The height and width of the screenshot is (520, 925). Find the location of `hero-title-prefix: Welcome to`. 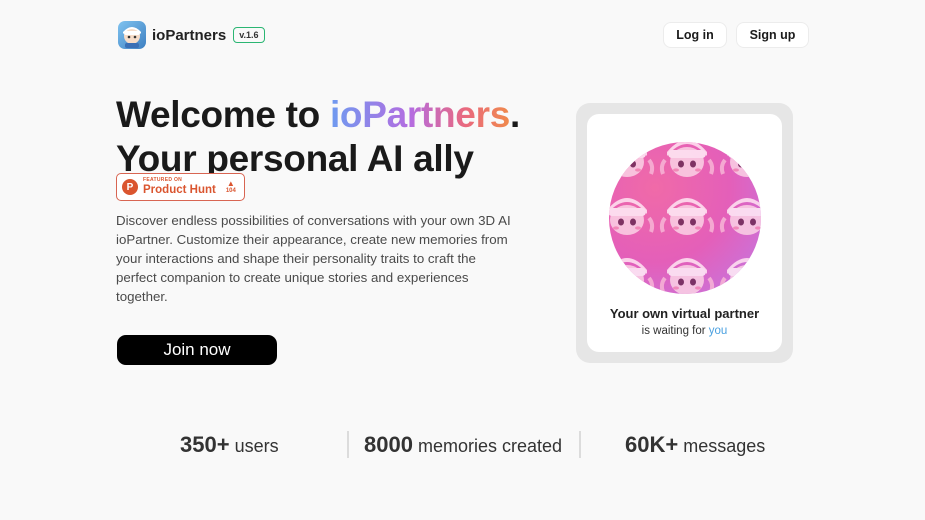

hero-title-prefix: Welcome to is located at coordinates (223, 114).